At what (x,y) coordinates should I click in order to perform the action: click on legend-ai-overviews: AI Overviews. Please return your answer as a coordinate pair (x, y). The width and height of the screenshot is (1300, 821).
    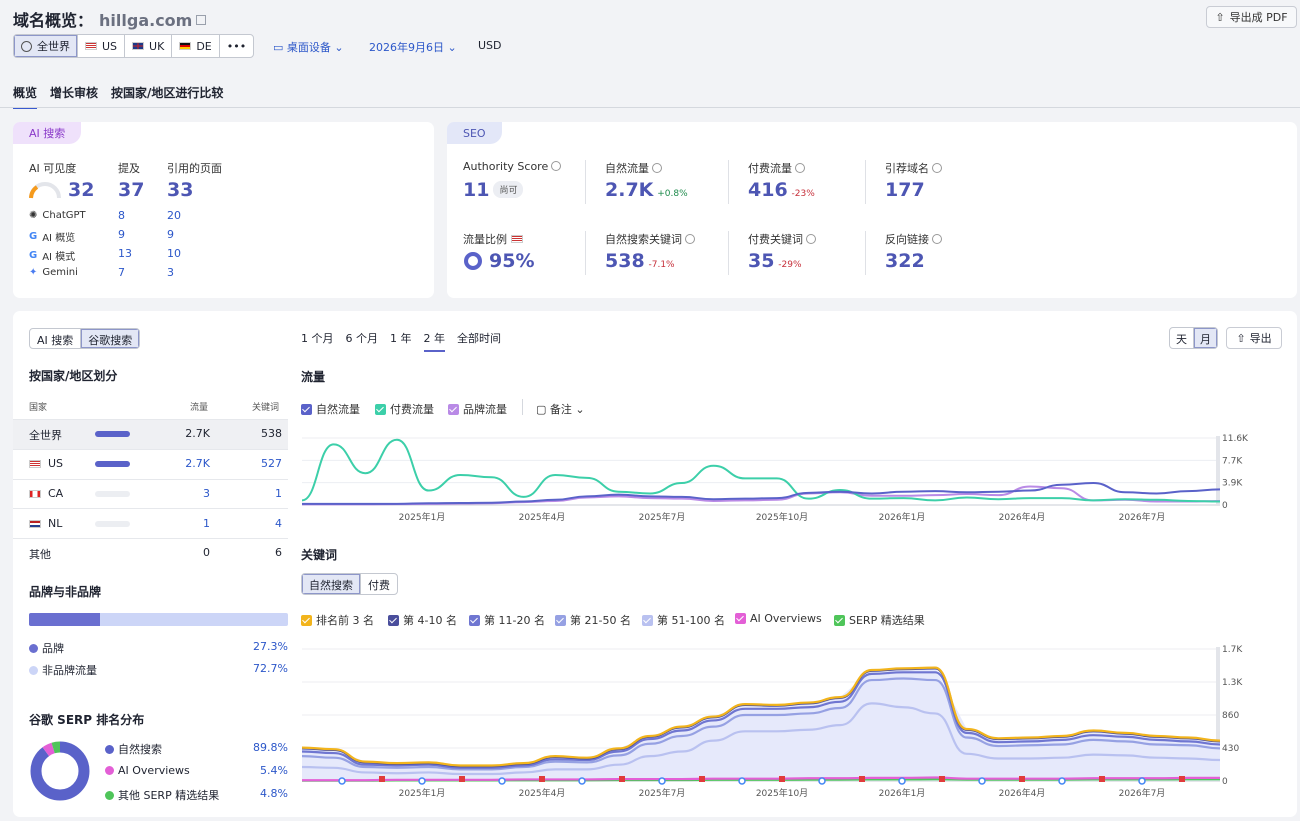
    Looking at the image, I should click on (778, 618).